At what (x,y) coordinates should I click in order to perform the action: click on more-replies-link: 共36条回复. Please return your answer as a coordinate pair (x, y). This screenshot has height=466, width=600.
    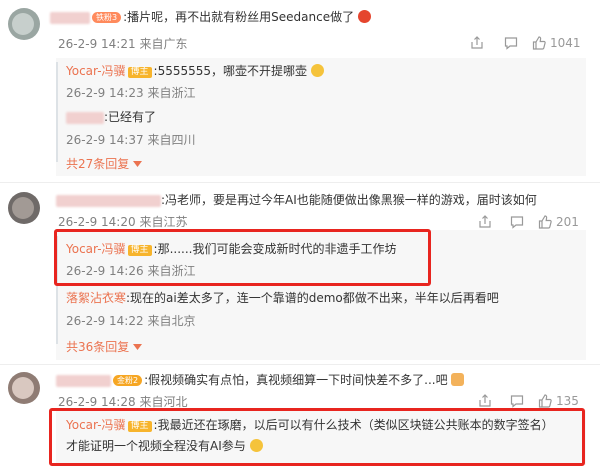
    Looking at the image, I should click on (104, 346).